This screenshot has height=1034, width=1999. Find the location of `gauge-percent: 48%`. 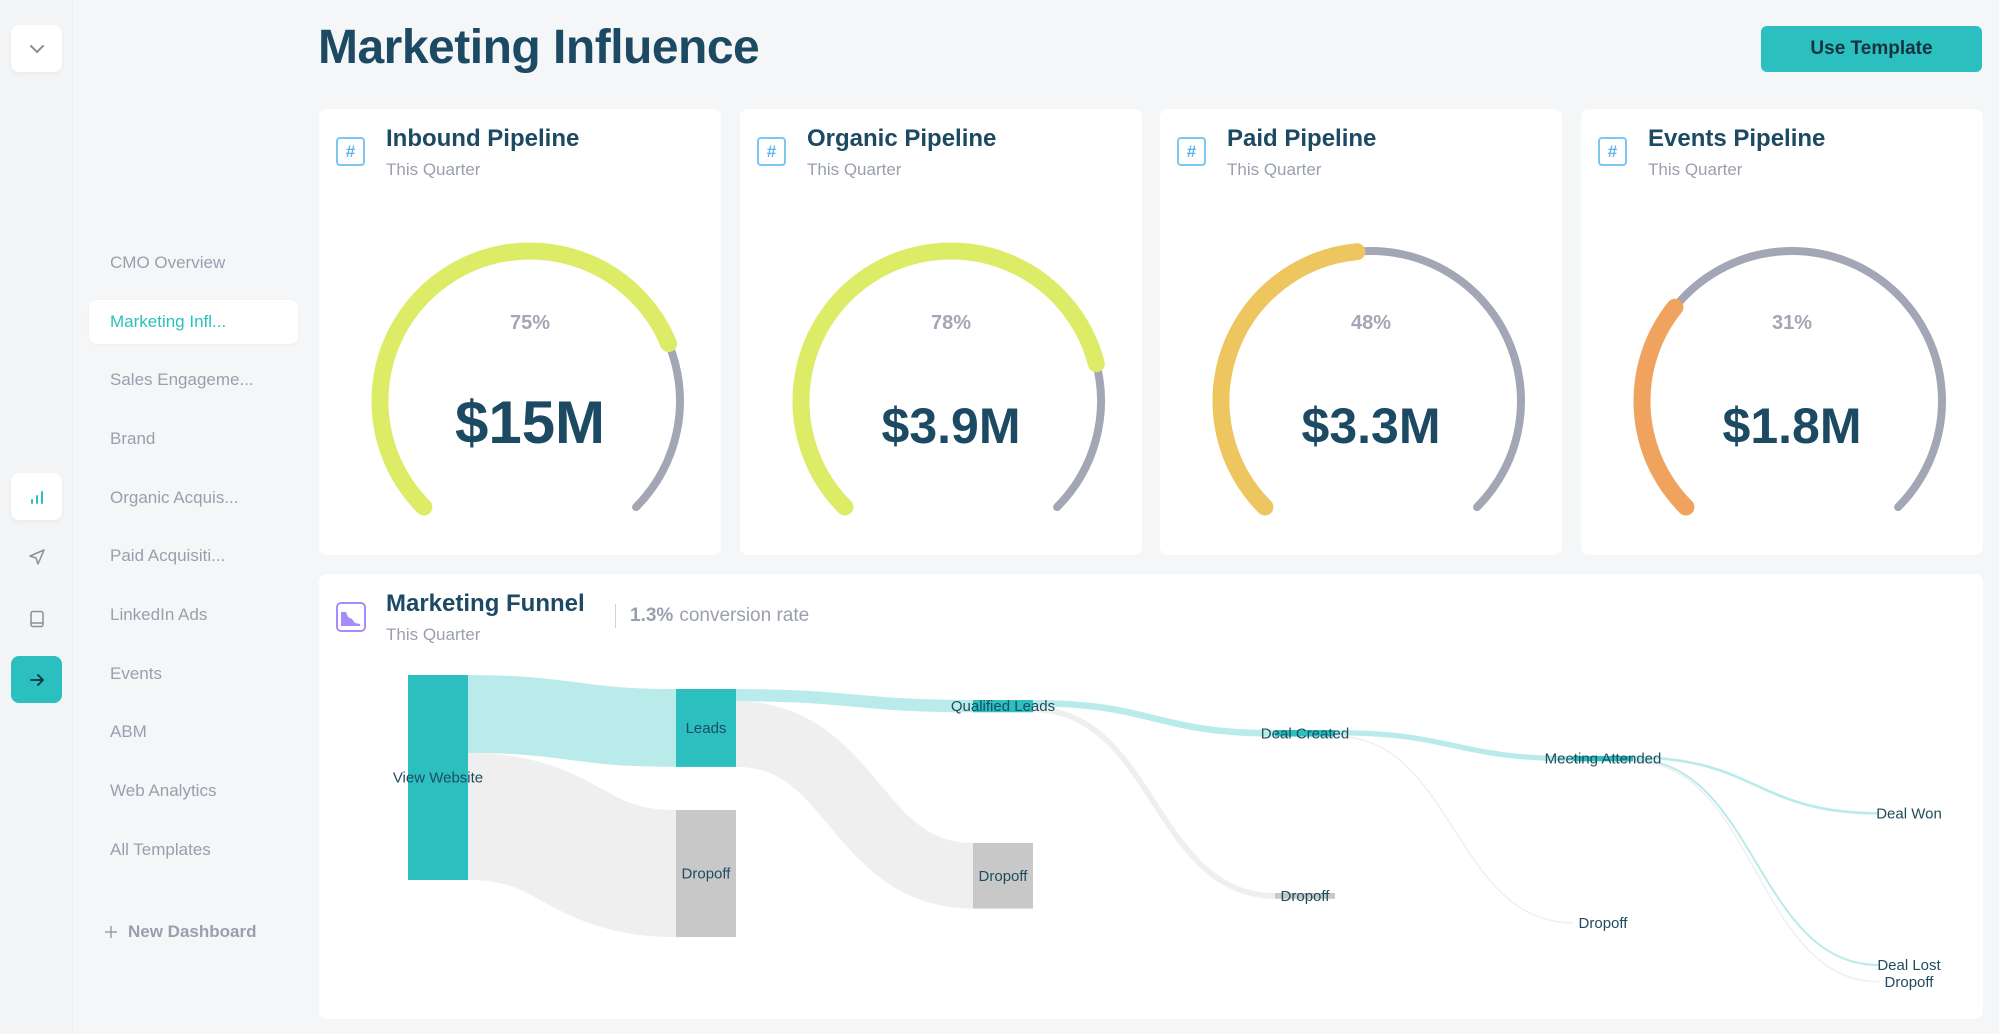

gauge-percent: 48% is located at coordinates (1371, 323).